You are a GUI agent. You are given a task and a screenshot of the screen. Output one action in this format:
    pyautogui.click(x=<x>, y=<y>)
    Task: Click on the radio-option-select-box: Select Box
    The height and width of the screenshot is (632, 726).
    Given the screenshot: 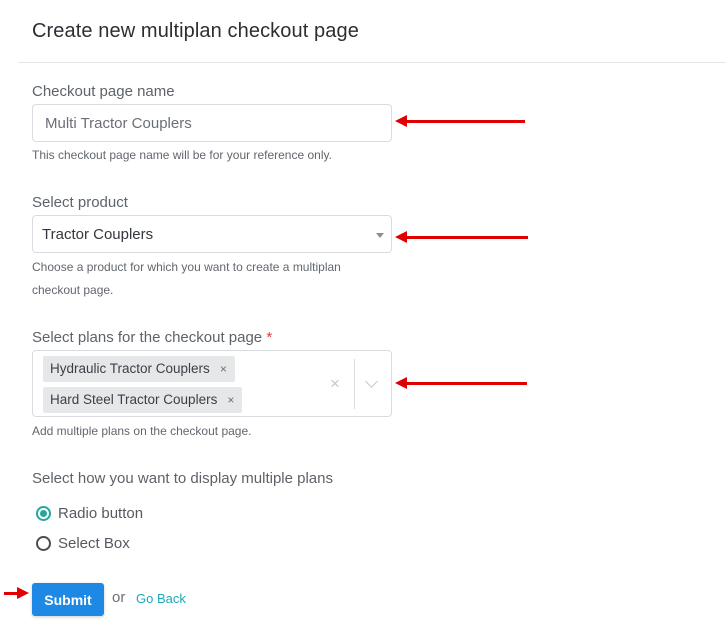 What is the action you would take?
    pyautogui.click(x=83, y=543)
    